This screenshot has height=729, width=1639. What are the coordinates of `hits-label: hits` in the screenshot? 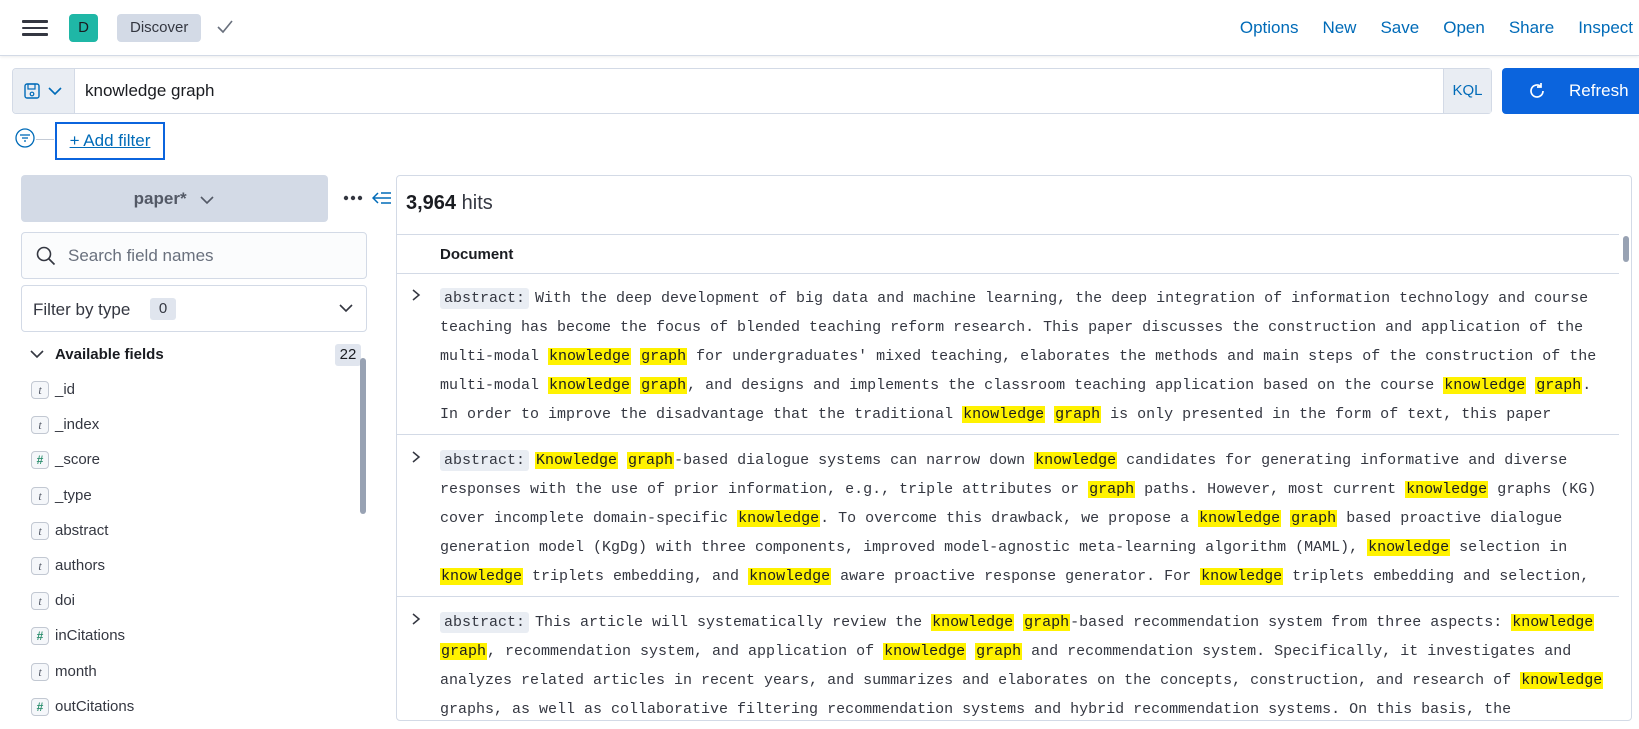 It's located at (477, 203).